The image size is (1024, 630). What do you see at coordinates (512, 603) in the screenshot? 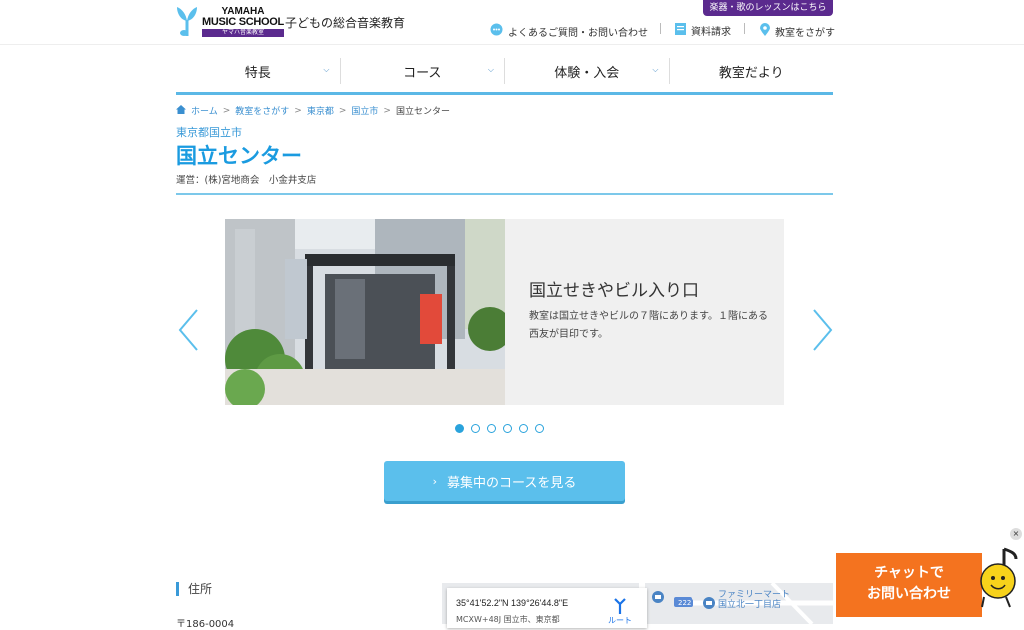
I see `map-coordinates: 35°41'52.2"N 139°26'44.8"E` at bounding box center [512, 603].